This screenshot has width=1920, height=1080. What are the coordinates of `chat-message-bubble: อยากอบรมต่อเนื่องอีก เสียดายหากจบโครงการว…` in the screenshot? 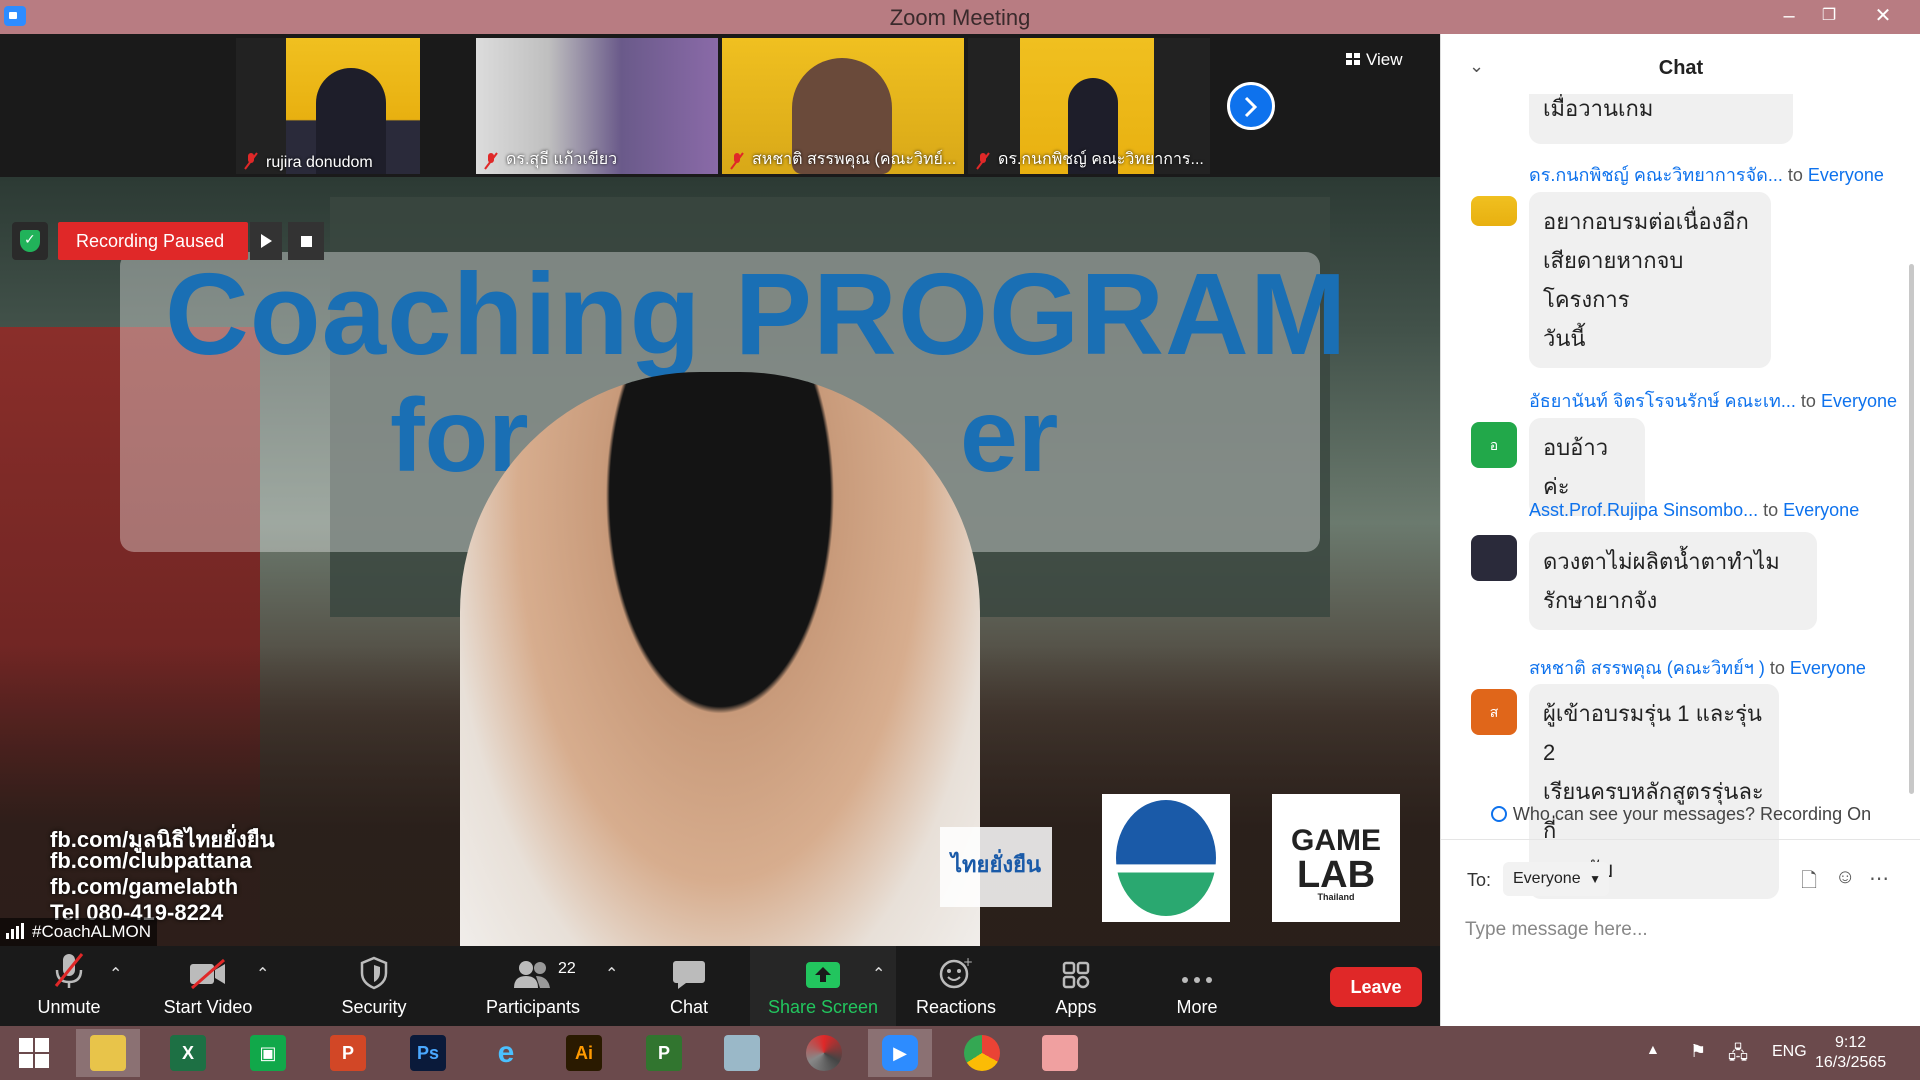 It's located at (1650, 280).